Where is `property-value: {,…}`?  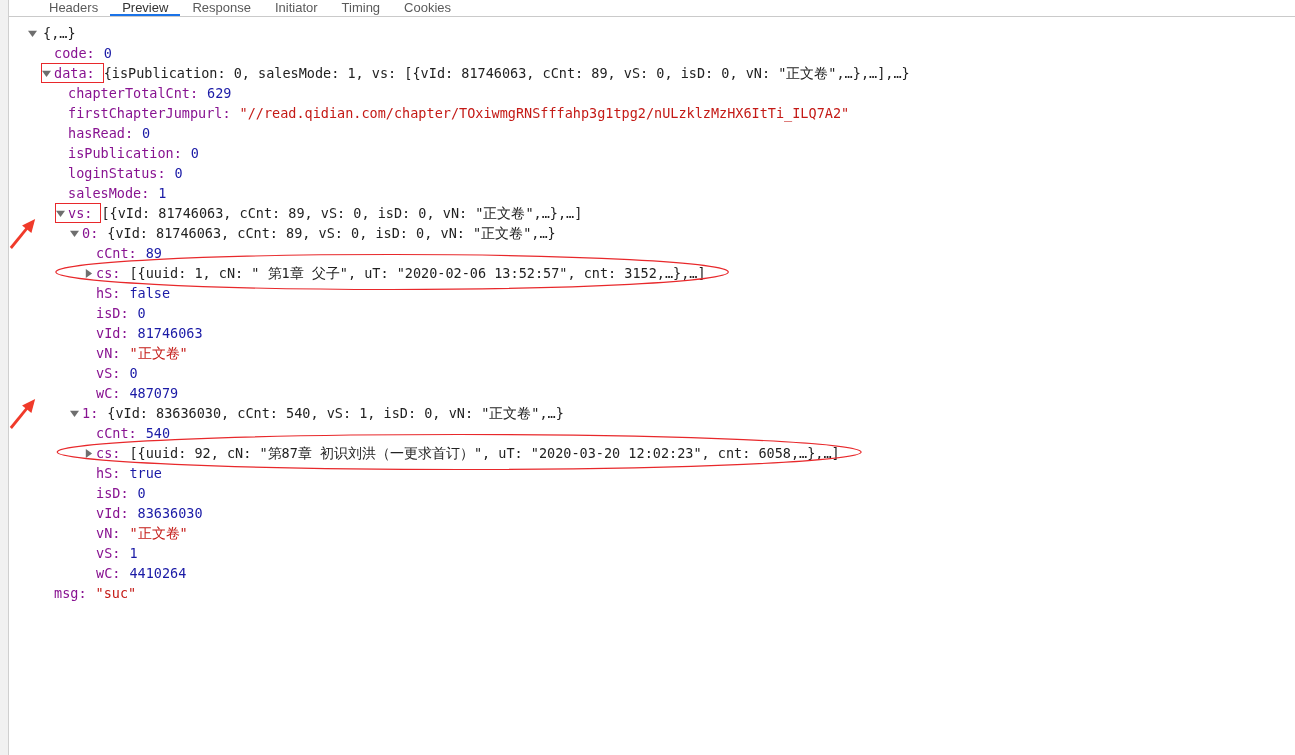 property-value: {,…} is located at coordinates (59, 33).